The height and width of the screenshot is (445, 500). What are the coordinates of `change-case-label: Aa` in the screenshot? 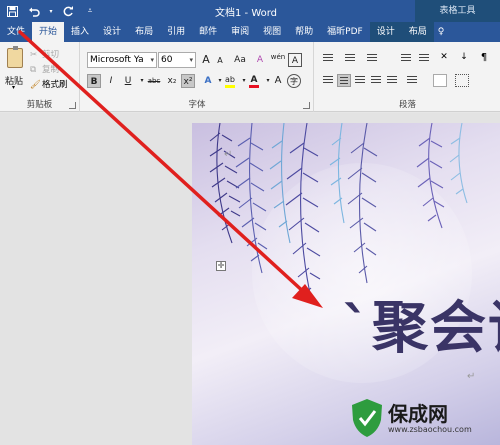 It's located at (240, 60).